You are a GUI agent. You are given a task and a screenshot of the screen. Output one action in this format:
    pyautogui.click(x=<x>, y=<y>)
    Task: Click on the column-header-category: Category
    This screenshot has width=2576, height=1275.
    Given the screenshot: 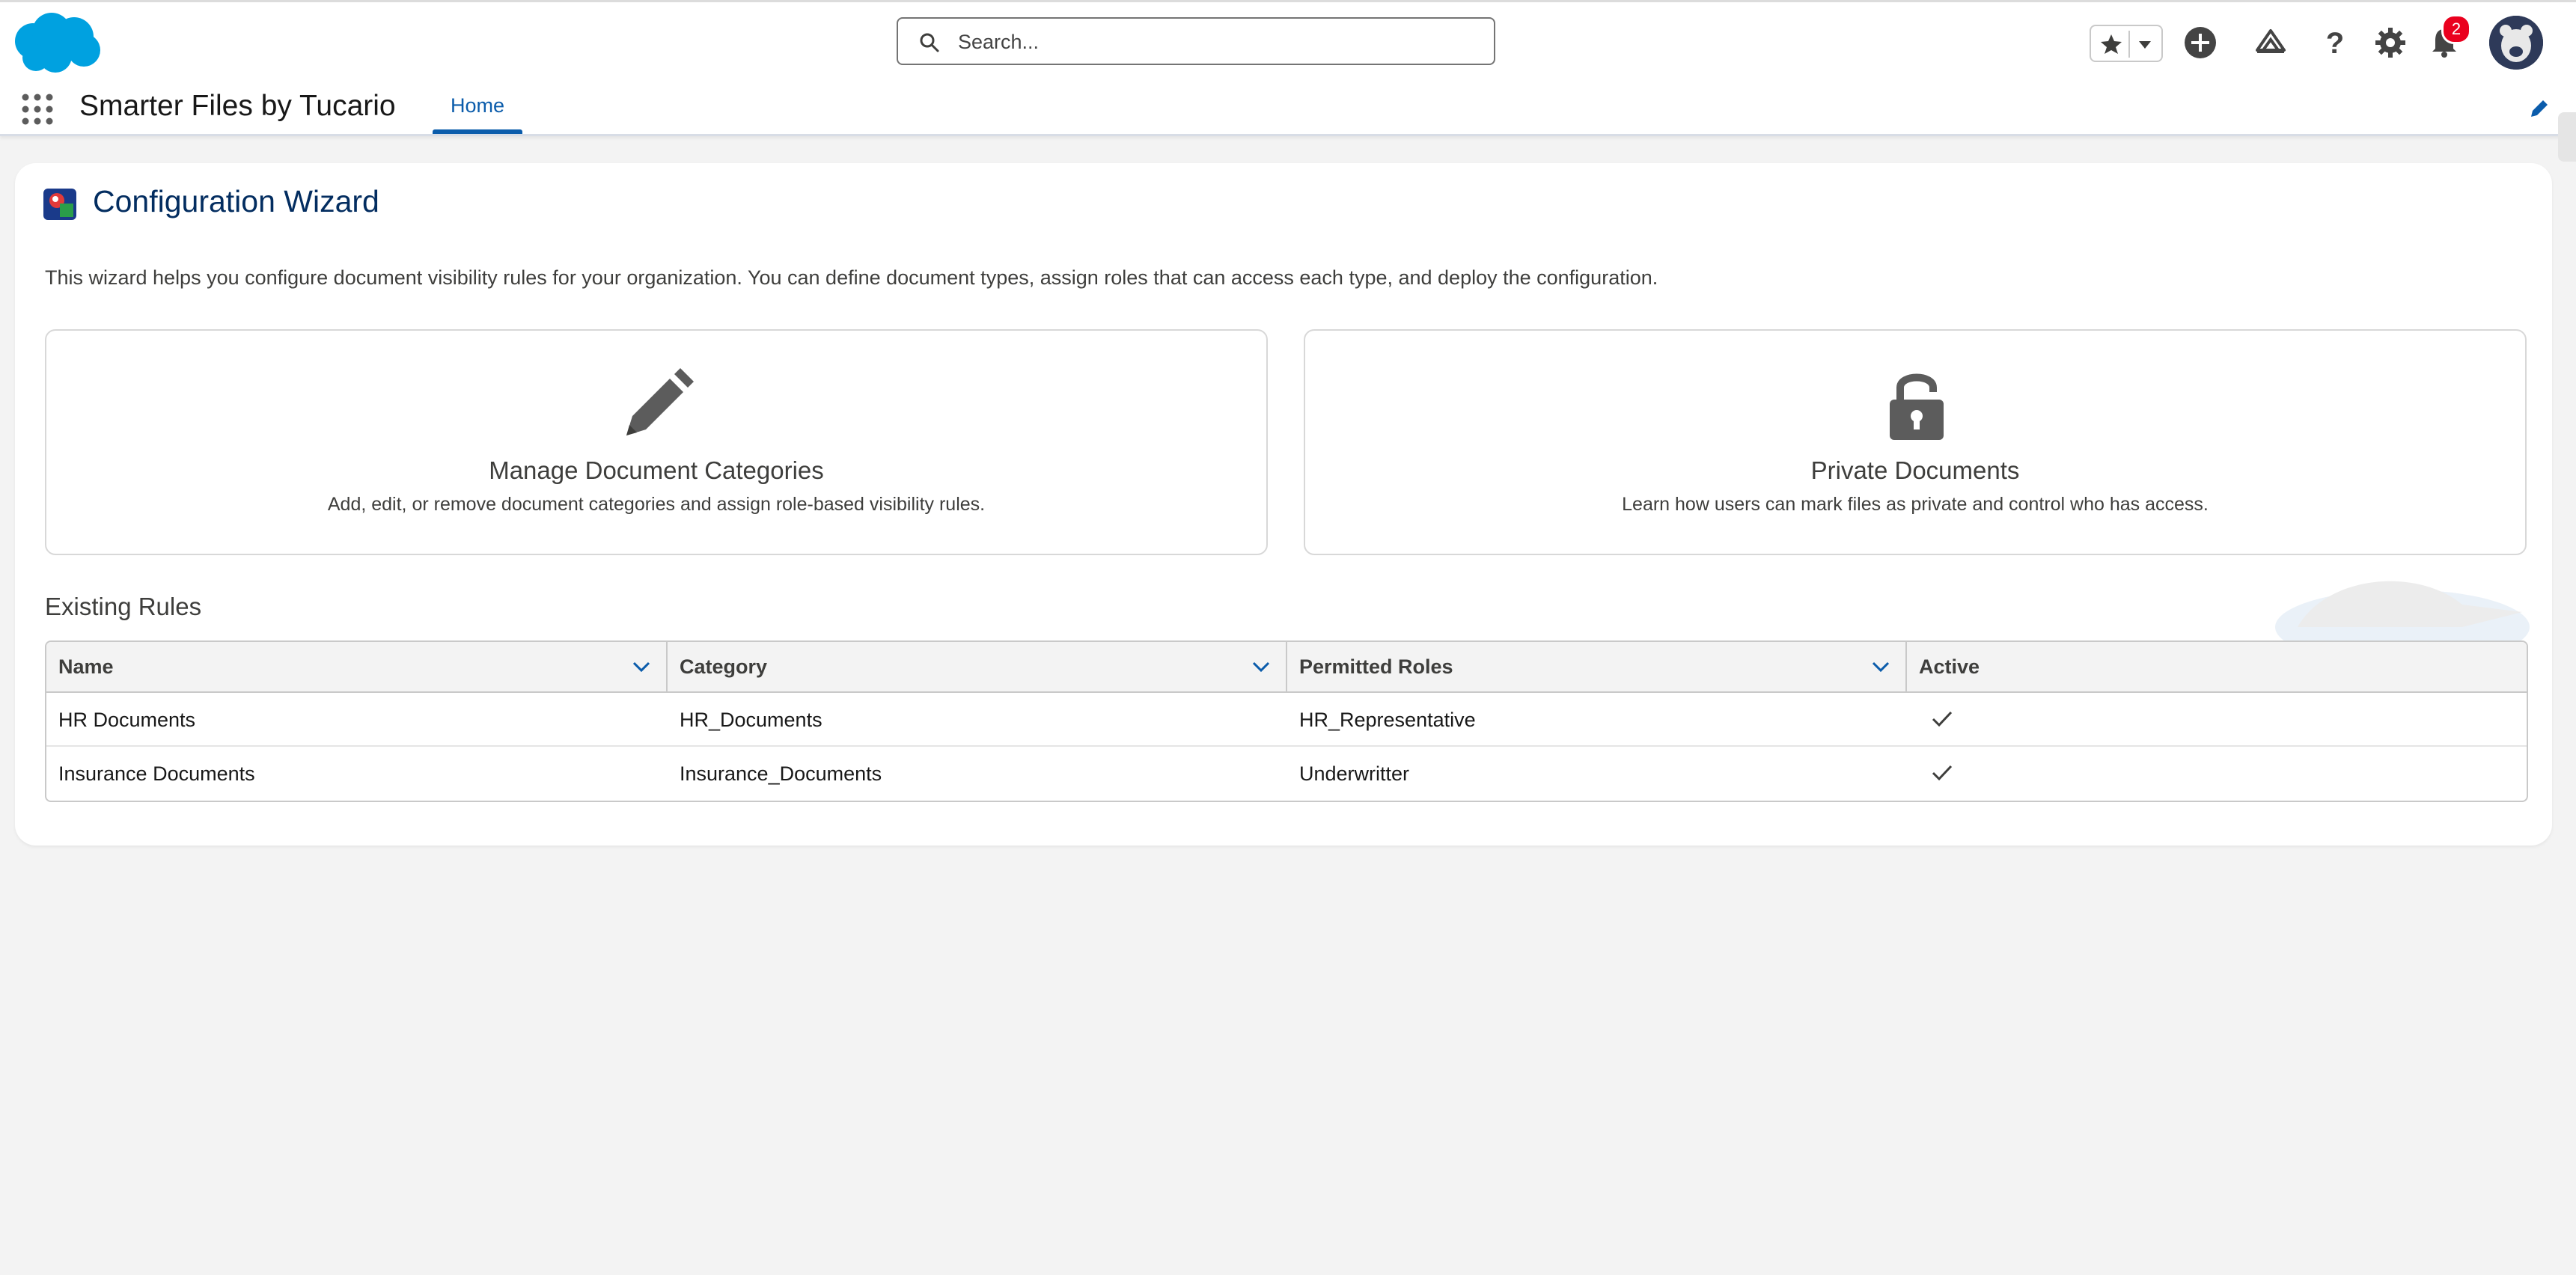 What is the action you would take?
    pyautogui.click(x=977, y=666)
    